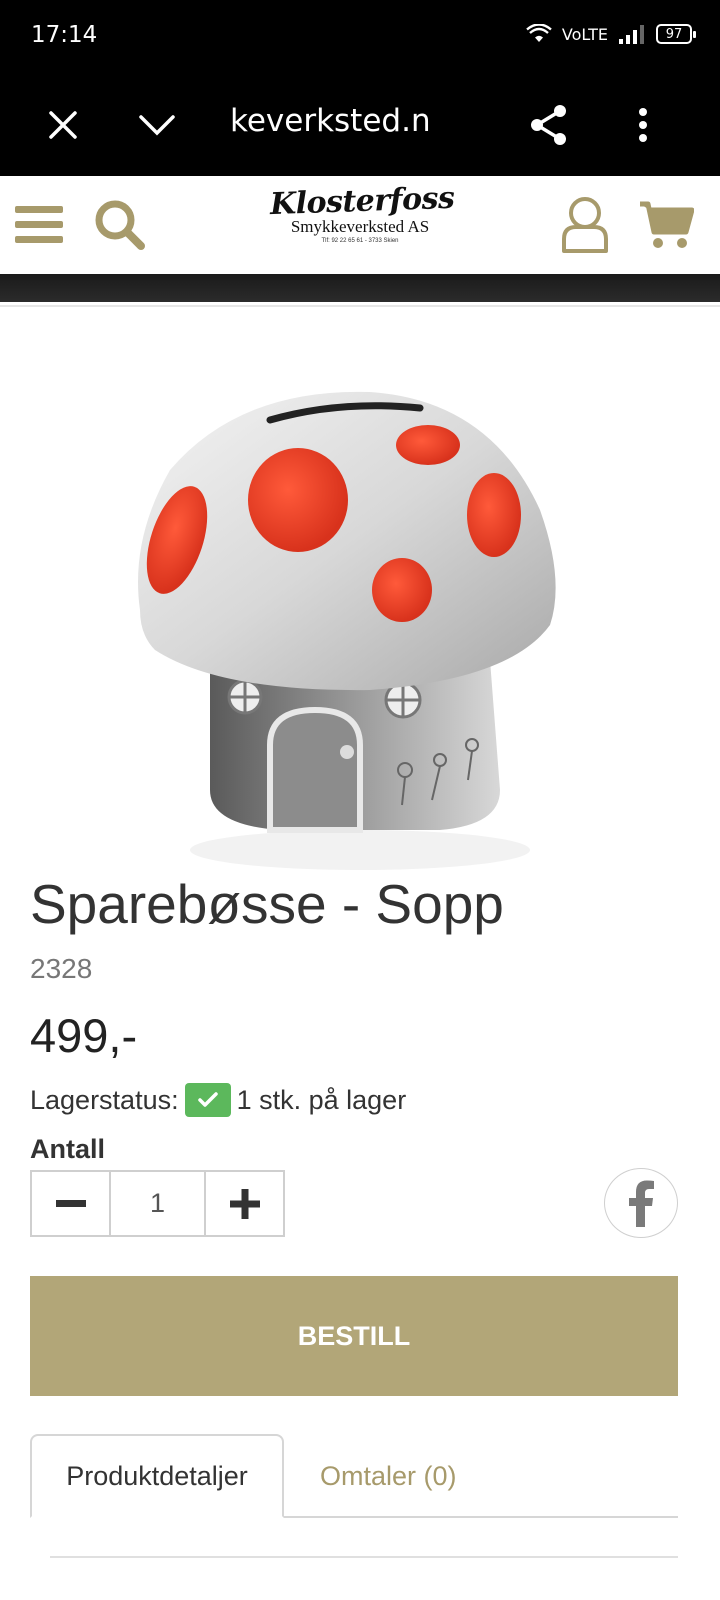 The height and width of the screenshot is (1600, 720). I want to click on stock-status: Lagerstatus: 1 stk. på lager, so click(218, 1100).